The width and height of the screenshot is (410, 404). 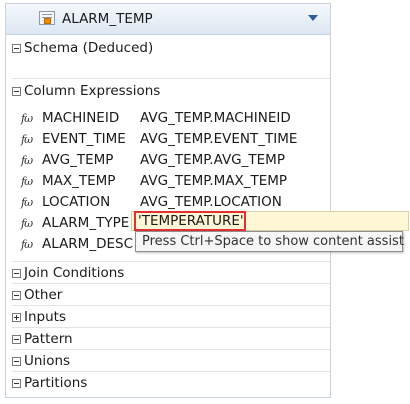 I want to click on content-assist-tooltip: Press Ctrl+Space to show content assist, so click(x=269, y=241).